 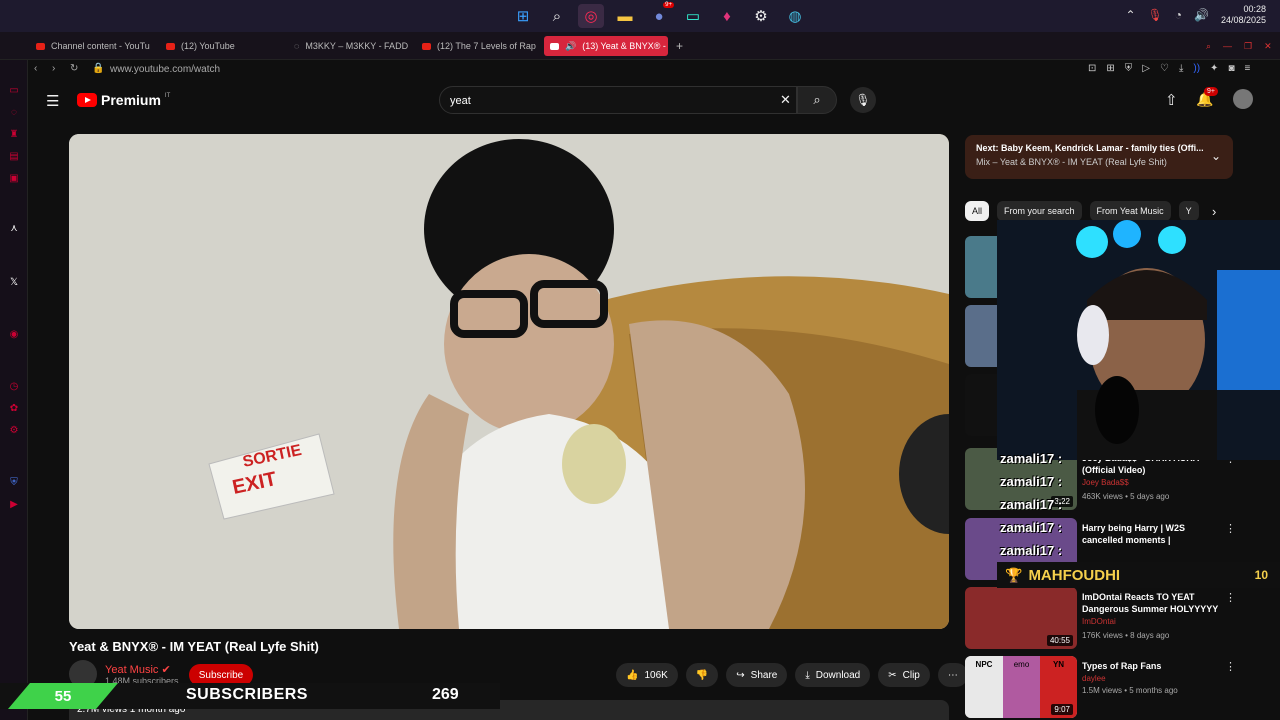 What do you see at coordinates (35, 68) in the screenshot?
I see `back-icon: ‹` at bounding box center [35, 68].